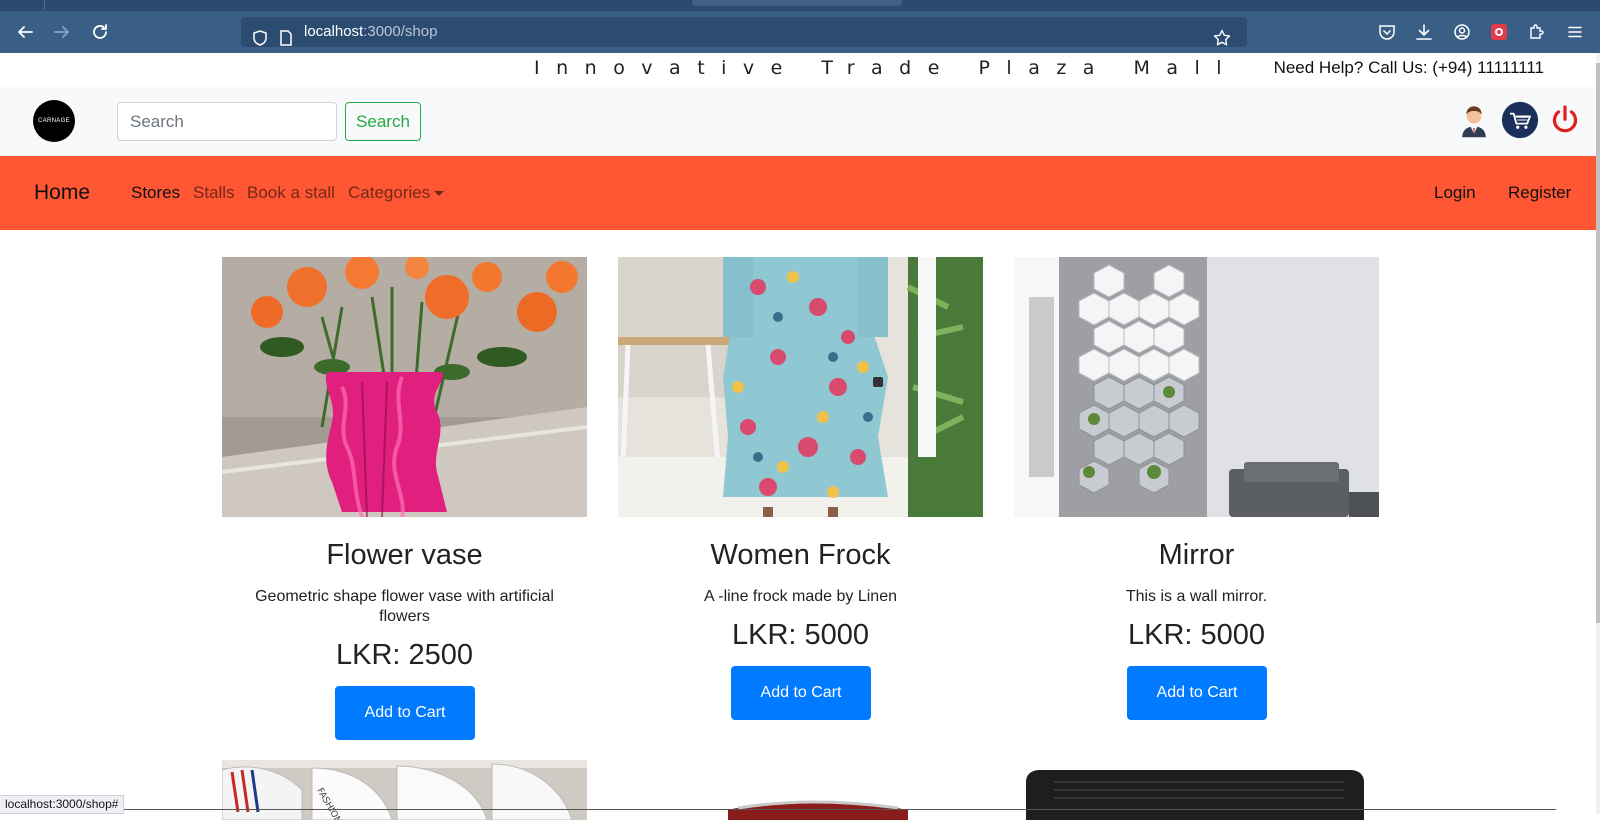  Describe the element at coordinates (1196, 387) in the screenshot. I see `product-image-mirror` at that location.